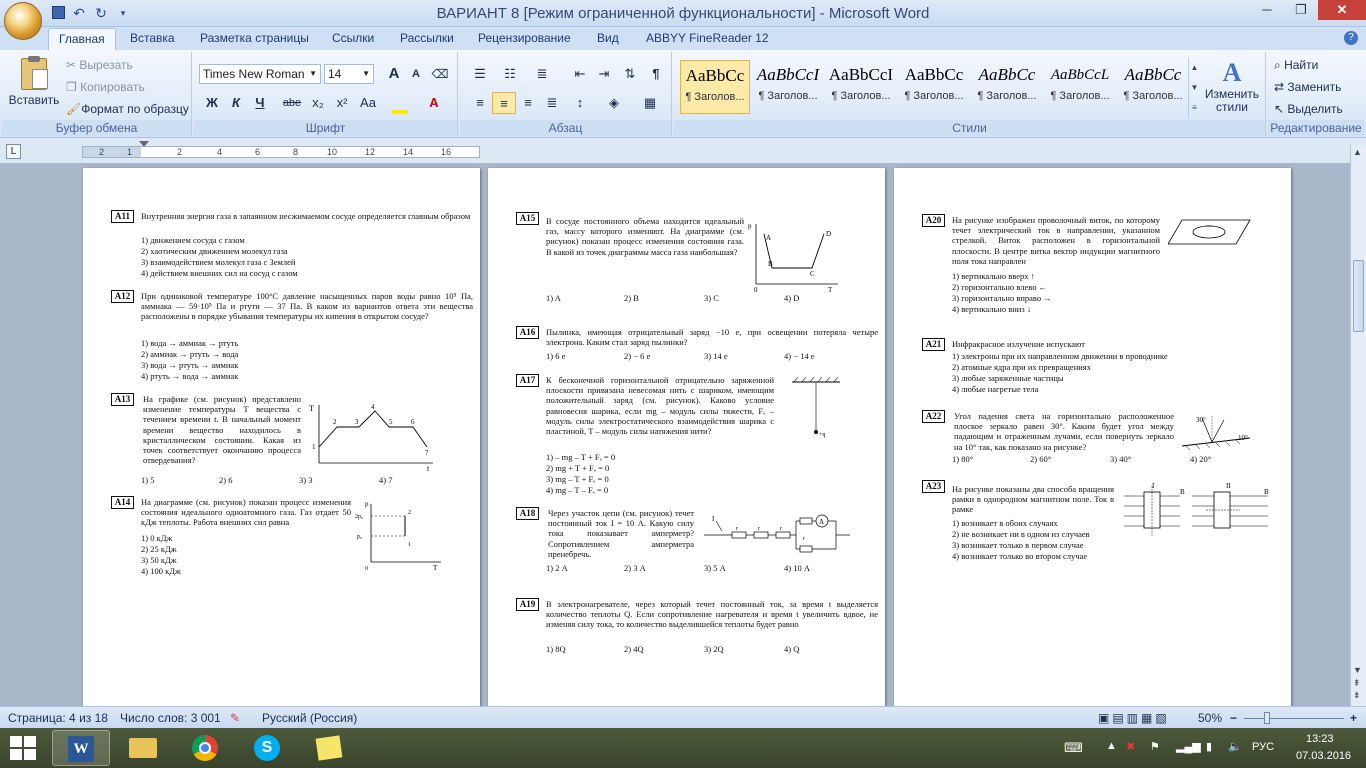  What do you see at coordinates (542, 74) in the screenshot?
I see `multilevel-list-icon: ≣` at bounding box center [542, 74].